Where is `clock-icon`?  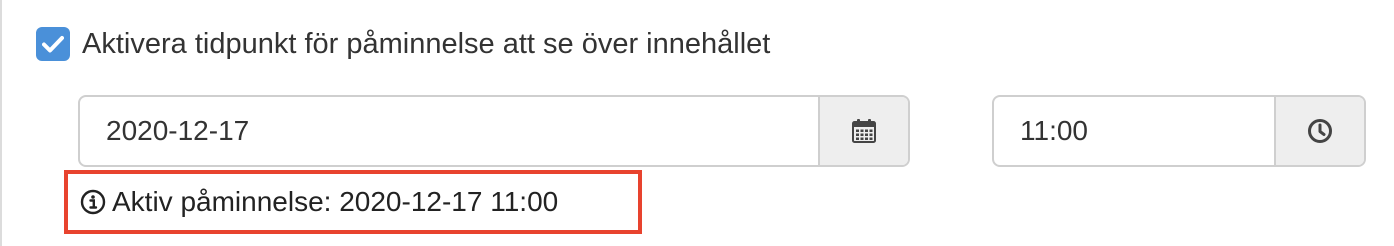 clock-icon is located at coordinates (1320, 131).